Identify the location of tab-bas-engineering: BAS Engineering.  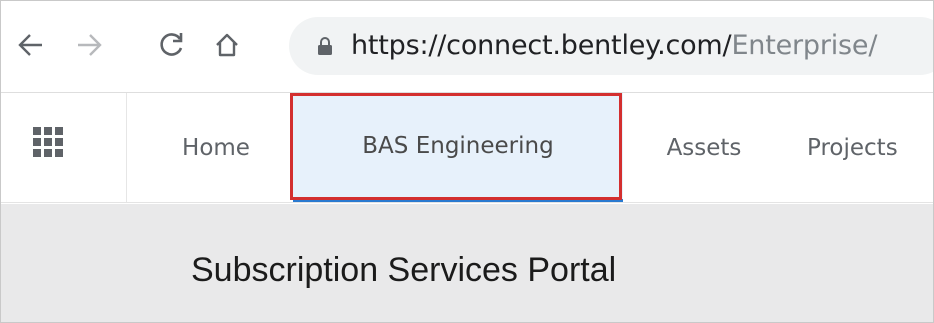
(458, 147).